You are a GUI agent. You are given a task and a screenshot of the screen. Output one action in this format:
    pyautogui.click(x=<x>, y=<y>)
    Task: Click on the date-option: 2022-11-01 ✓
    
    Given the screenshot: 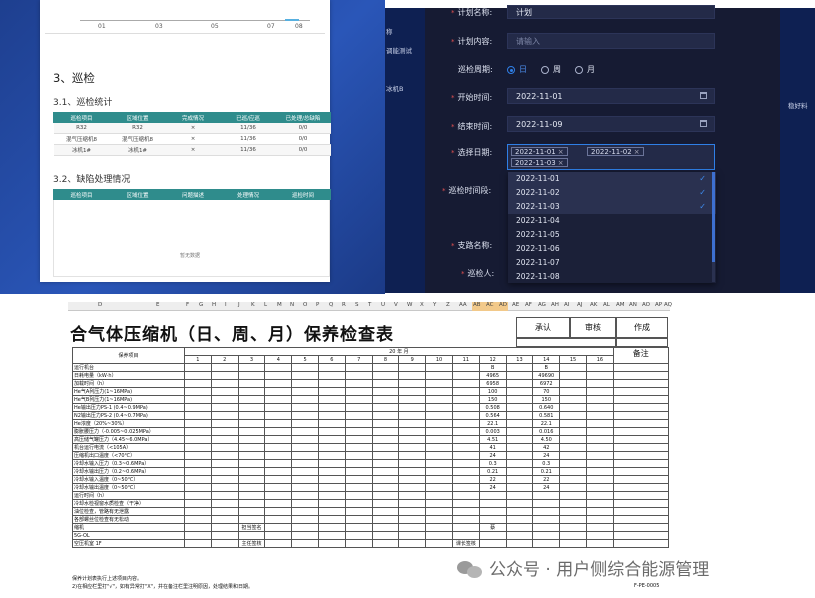 What is the action you would take?
    pyautogui.click(x=612, y=179)
    